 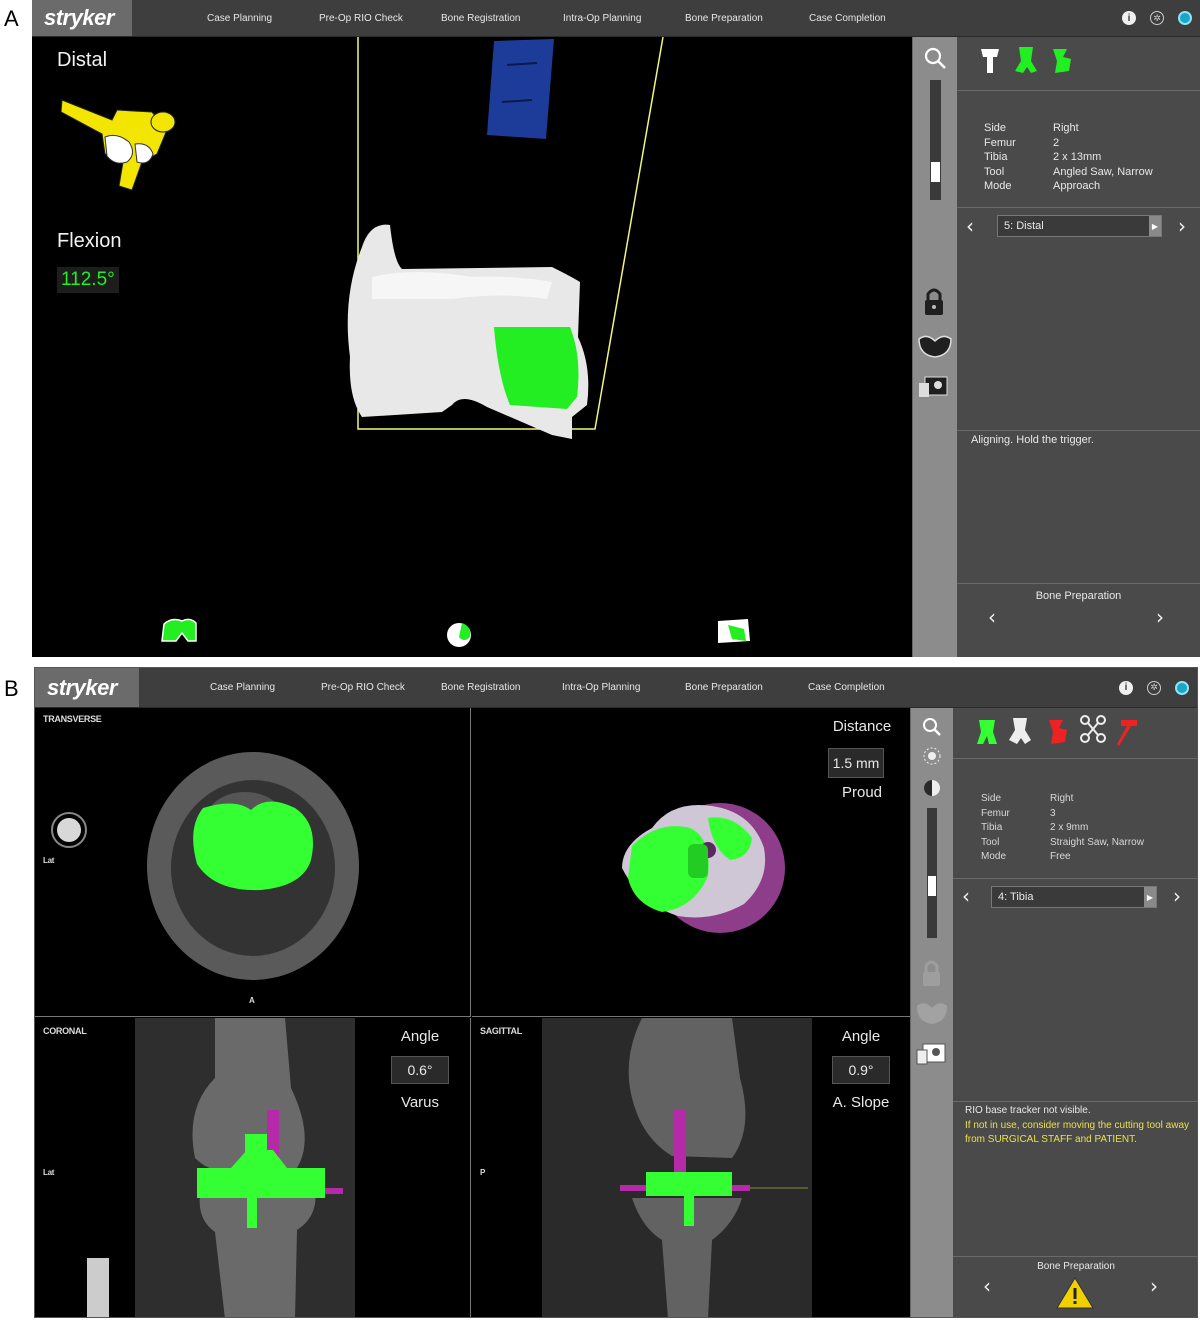 I want to click on sagittal-angle-status: A. Slope, so click(x=861, y=1102).